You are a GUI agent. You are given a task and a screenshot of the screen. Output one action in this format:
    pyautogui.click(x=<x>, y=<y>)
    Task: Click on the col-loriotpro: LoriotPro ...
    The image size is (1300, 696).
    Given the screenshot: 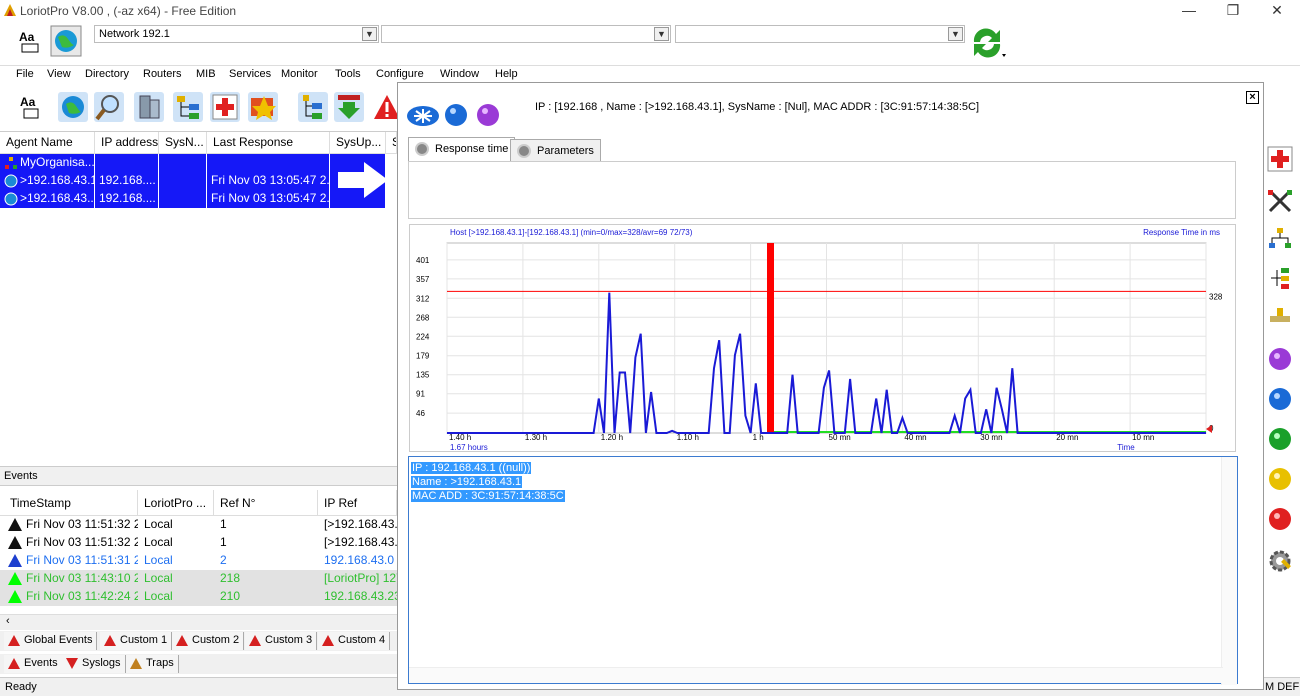 What is the action you would take?
    pyautogui.click(x=176, y=503)
    